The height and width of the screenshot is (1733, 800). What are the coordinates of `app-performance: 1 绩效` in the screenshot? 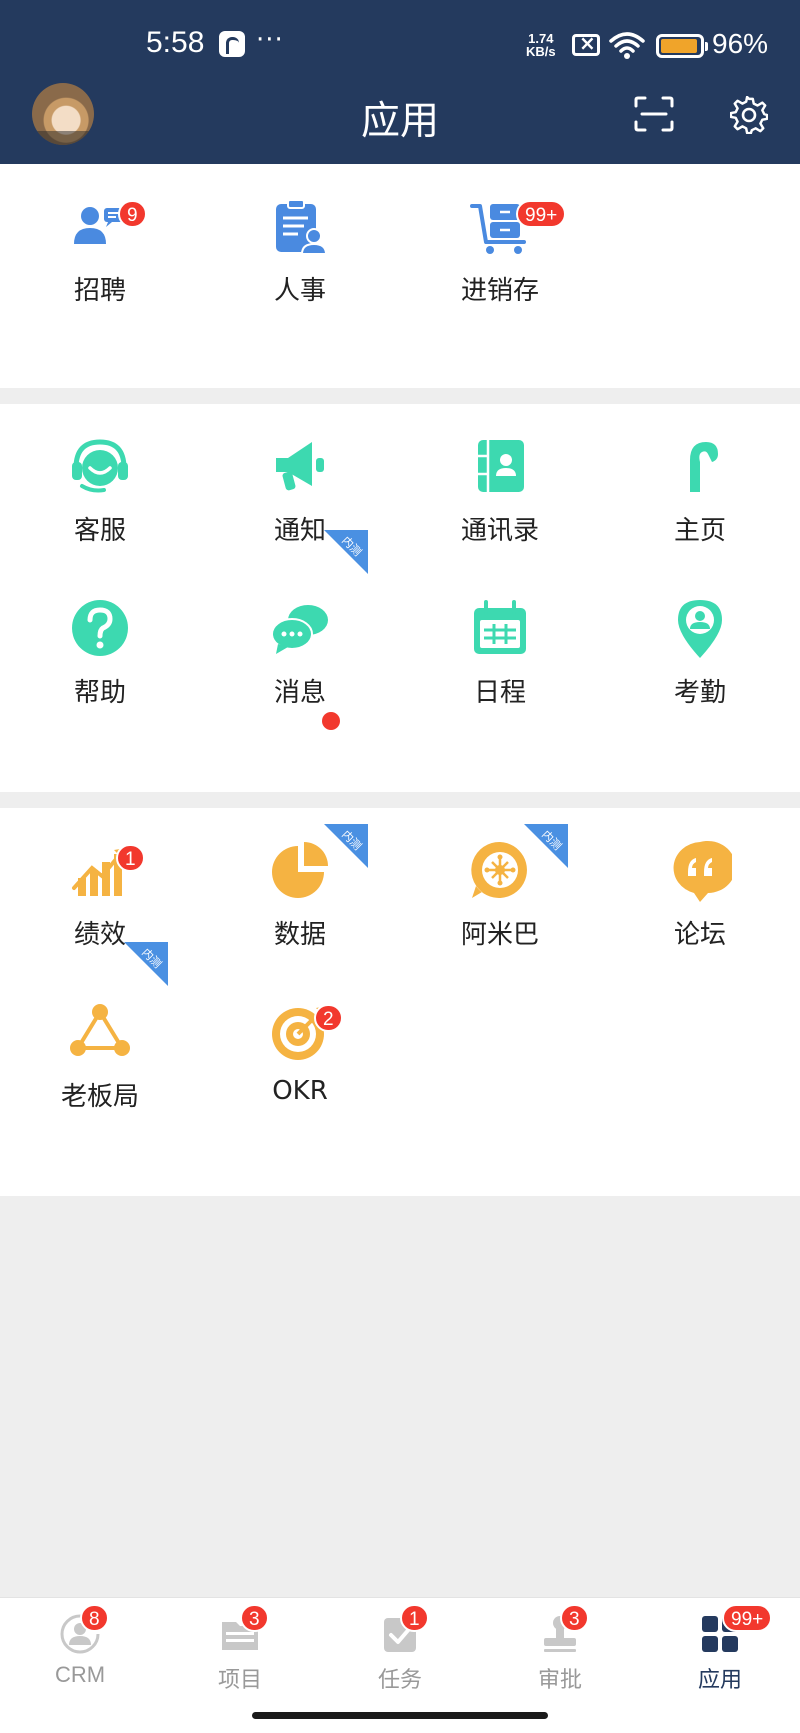 It's located at (100, 883).